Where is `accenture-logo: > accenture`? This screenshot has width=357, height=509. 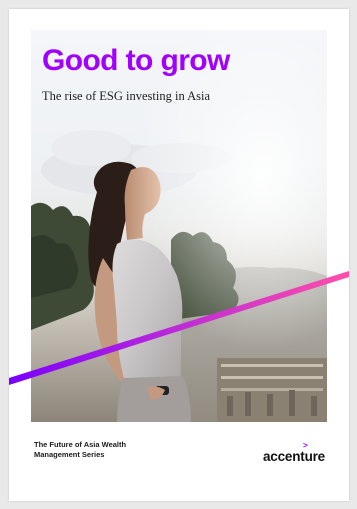 accenture-logo: > accenture is located at coordinates (299, 454).